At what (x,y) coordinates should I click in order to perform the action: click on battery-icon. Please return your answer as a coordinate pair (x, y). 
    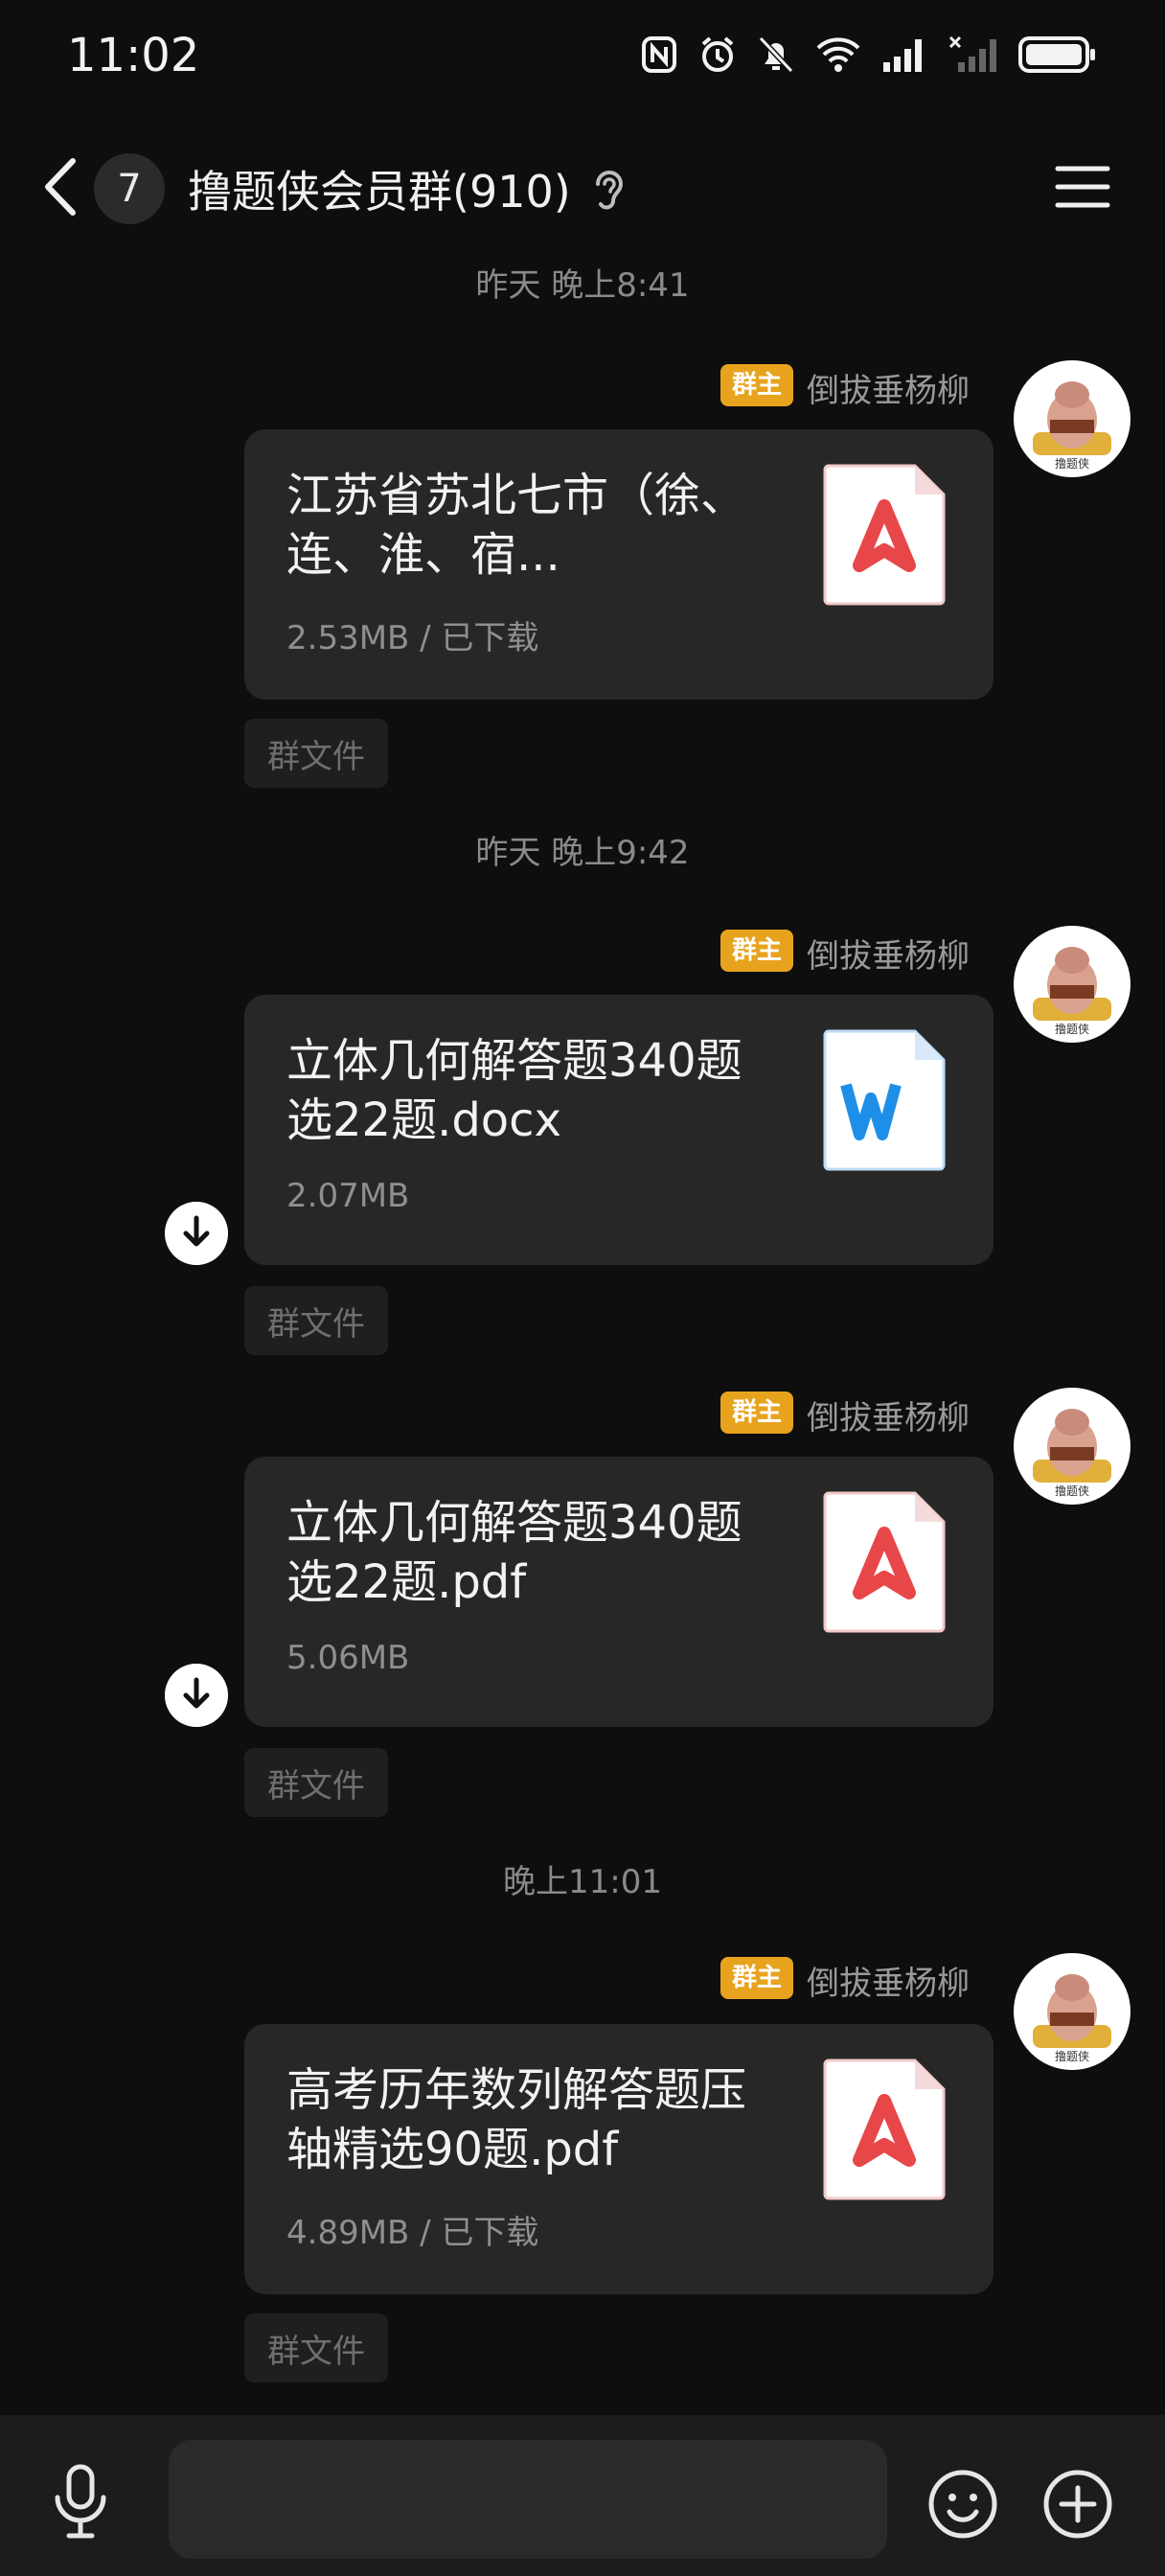
    Looking at the image, I should click on (1056, 54).